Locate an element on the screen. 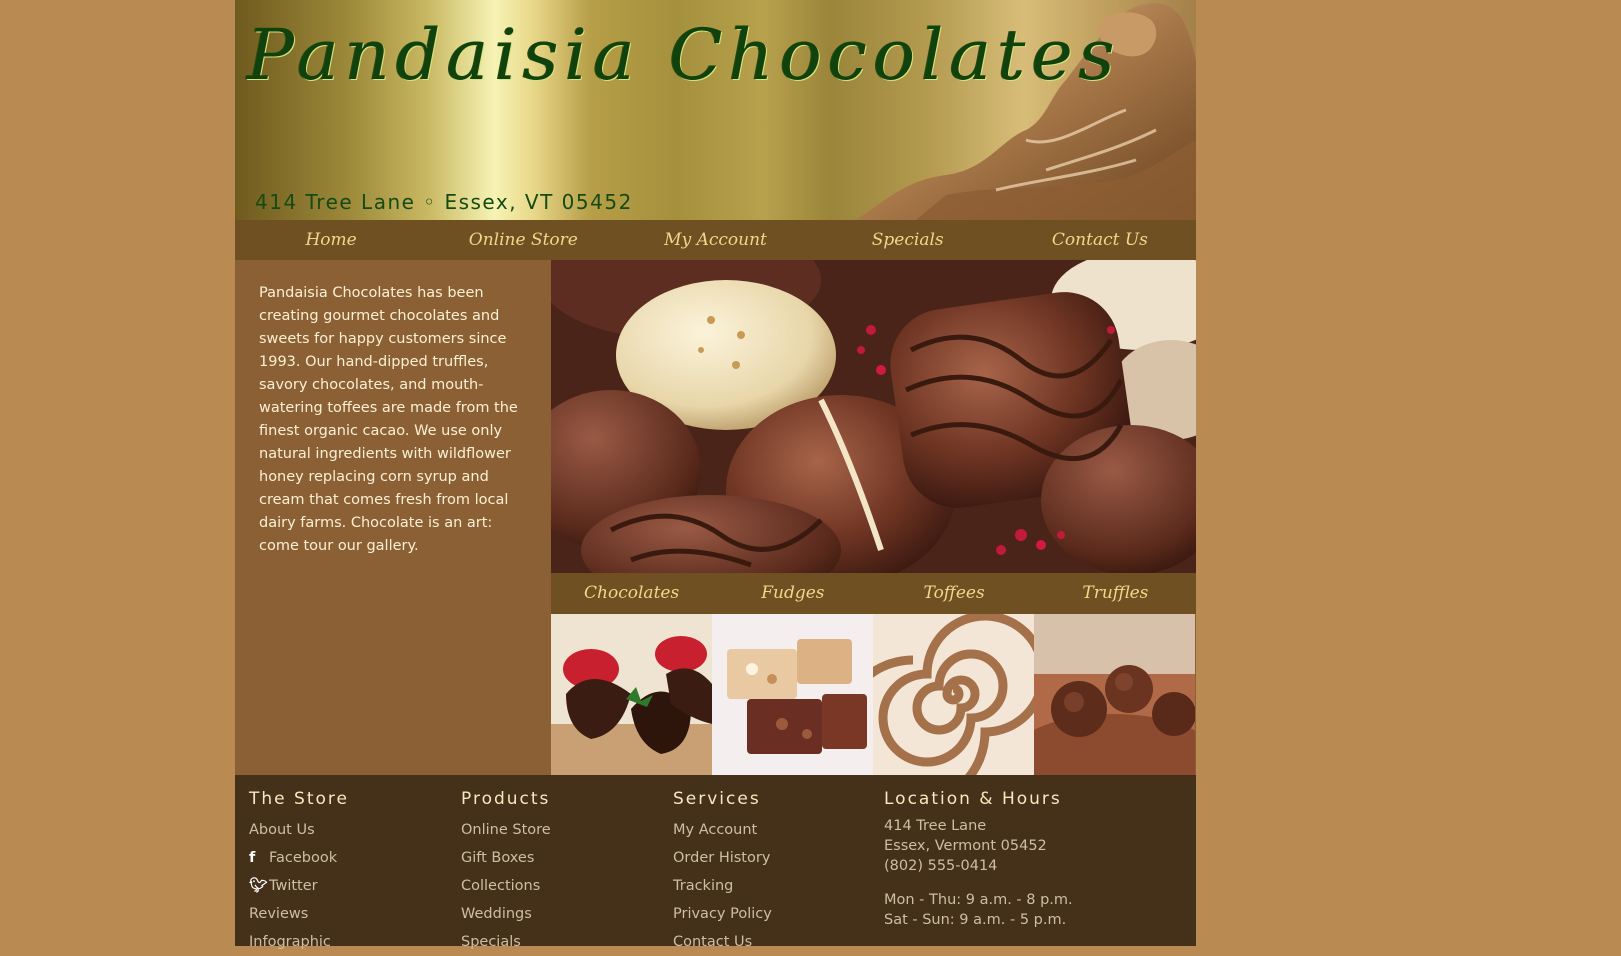 The image size is (1621, 956). footer-link-gift-boxes: Gift Boxes is located at coordinates (506, 858).